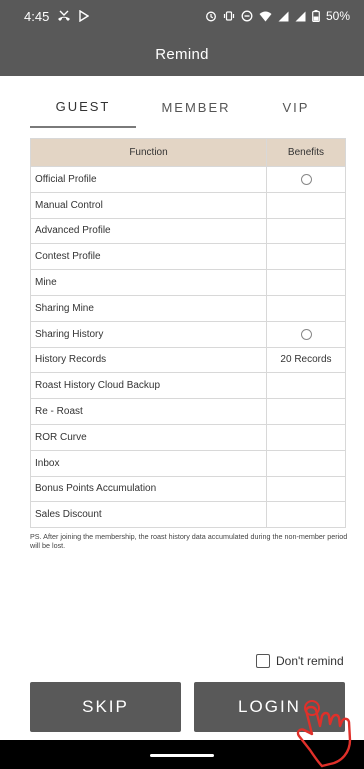 The width and height of the screenshot is (364, 769). I want to click on table-row: Sharing History, so click(188, 334).